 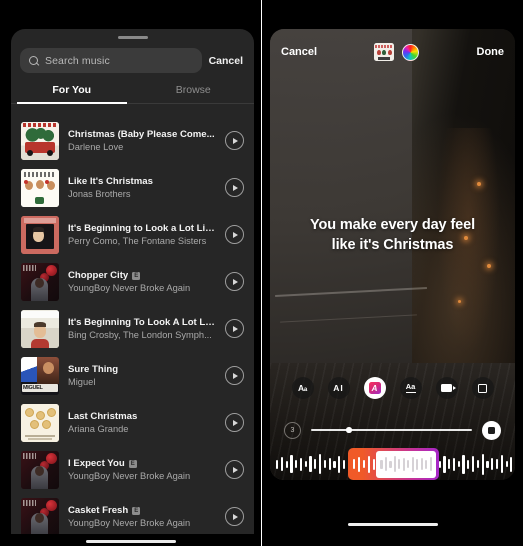 I want to click on song-title: Like It's Christmas, so click(x=142, y=181).